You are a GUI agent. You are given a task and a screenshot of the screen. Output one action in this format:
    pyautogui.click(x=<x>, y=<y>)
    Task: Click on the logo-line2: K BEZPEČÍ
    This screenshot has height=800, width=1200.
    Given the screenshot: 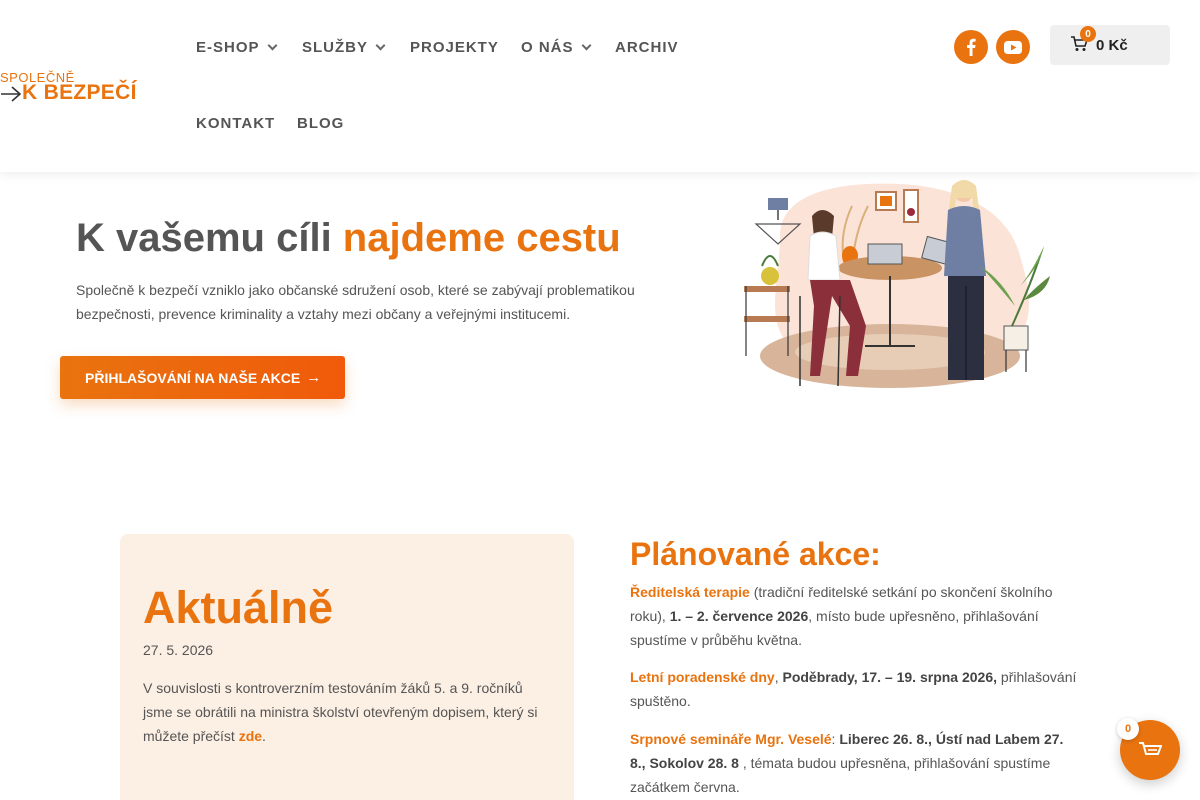 What is the action you would take?
    pyautogui.click(x=79, y=92)
    